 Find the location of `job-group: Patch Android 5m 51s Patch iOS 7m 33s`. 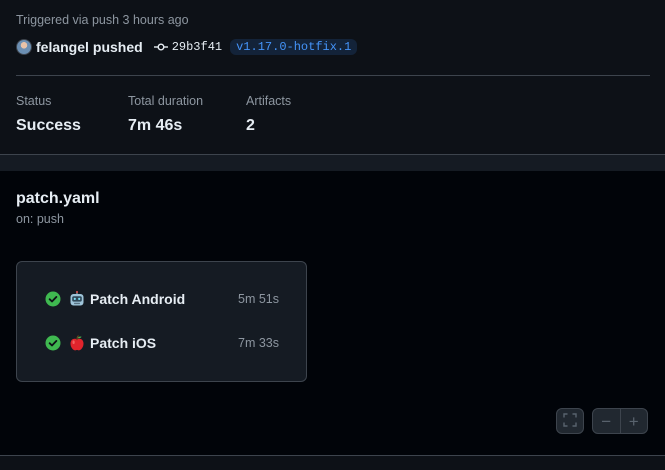

job-group: Patch Android 5m 51s Patch iOS 7m 33s is located at coordinates (161, 321).